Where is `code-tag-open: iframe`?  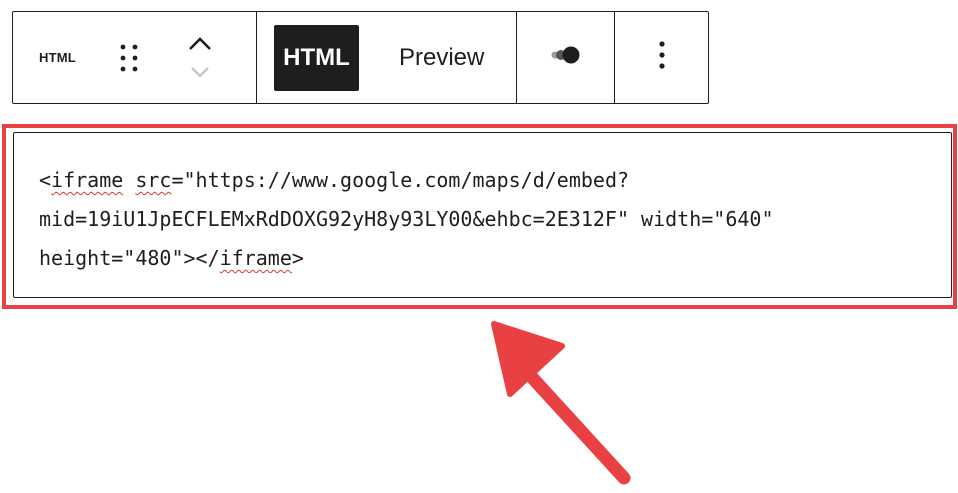
code-tag-open: iframe is located at coordinates (87, 180).